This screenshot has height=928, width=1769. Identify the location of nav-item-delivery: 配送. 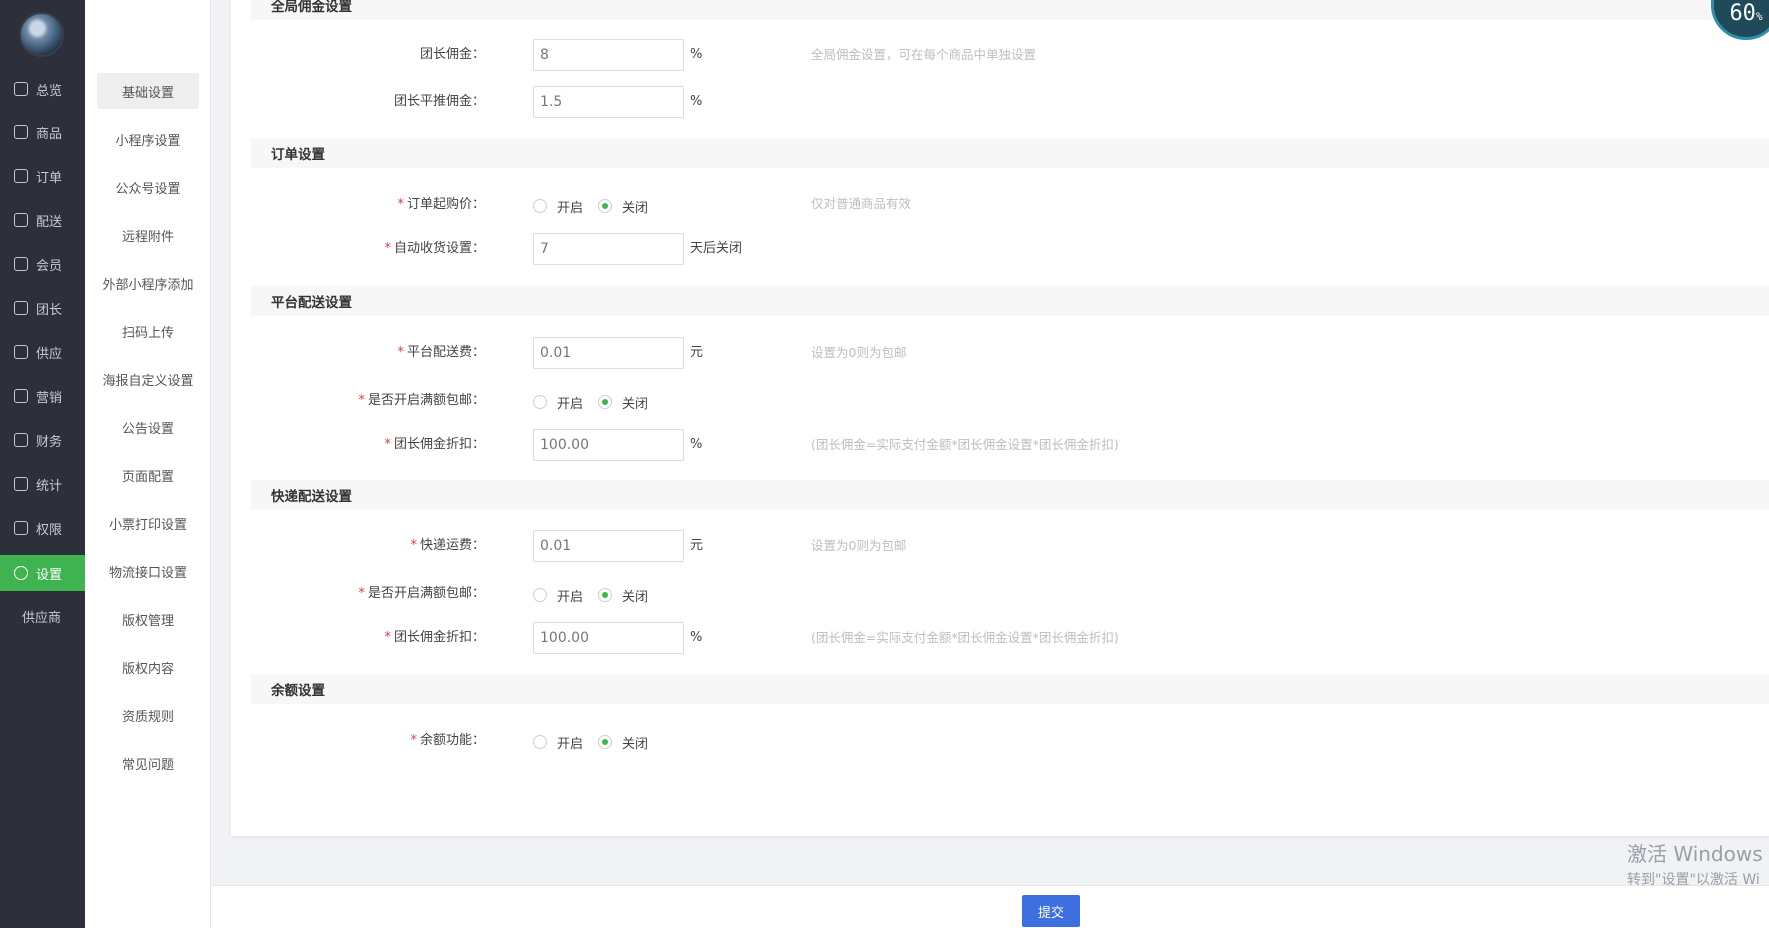
(42, 220).